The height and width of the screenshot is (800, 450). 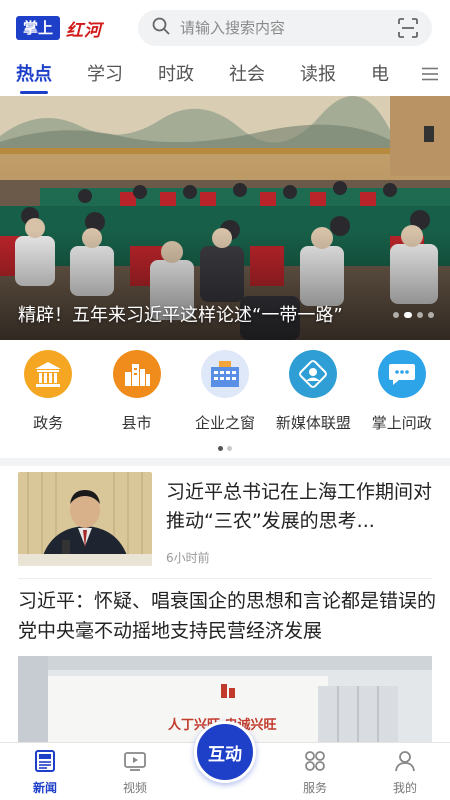 I want to click on nav-video-label: 视频, so click(x=134, y=788).